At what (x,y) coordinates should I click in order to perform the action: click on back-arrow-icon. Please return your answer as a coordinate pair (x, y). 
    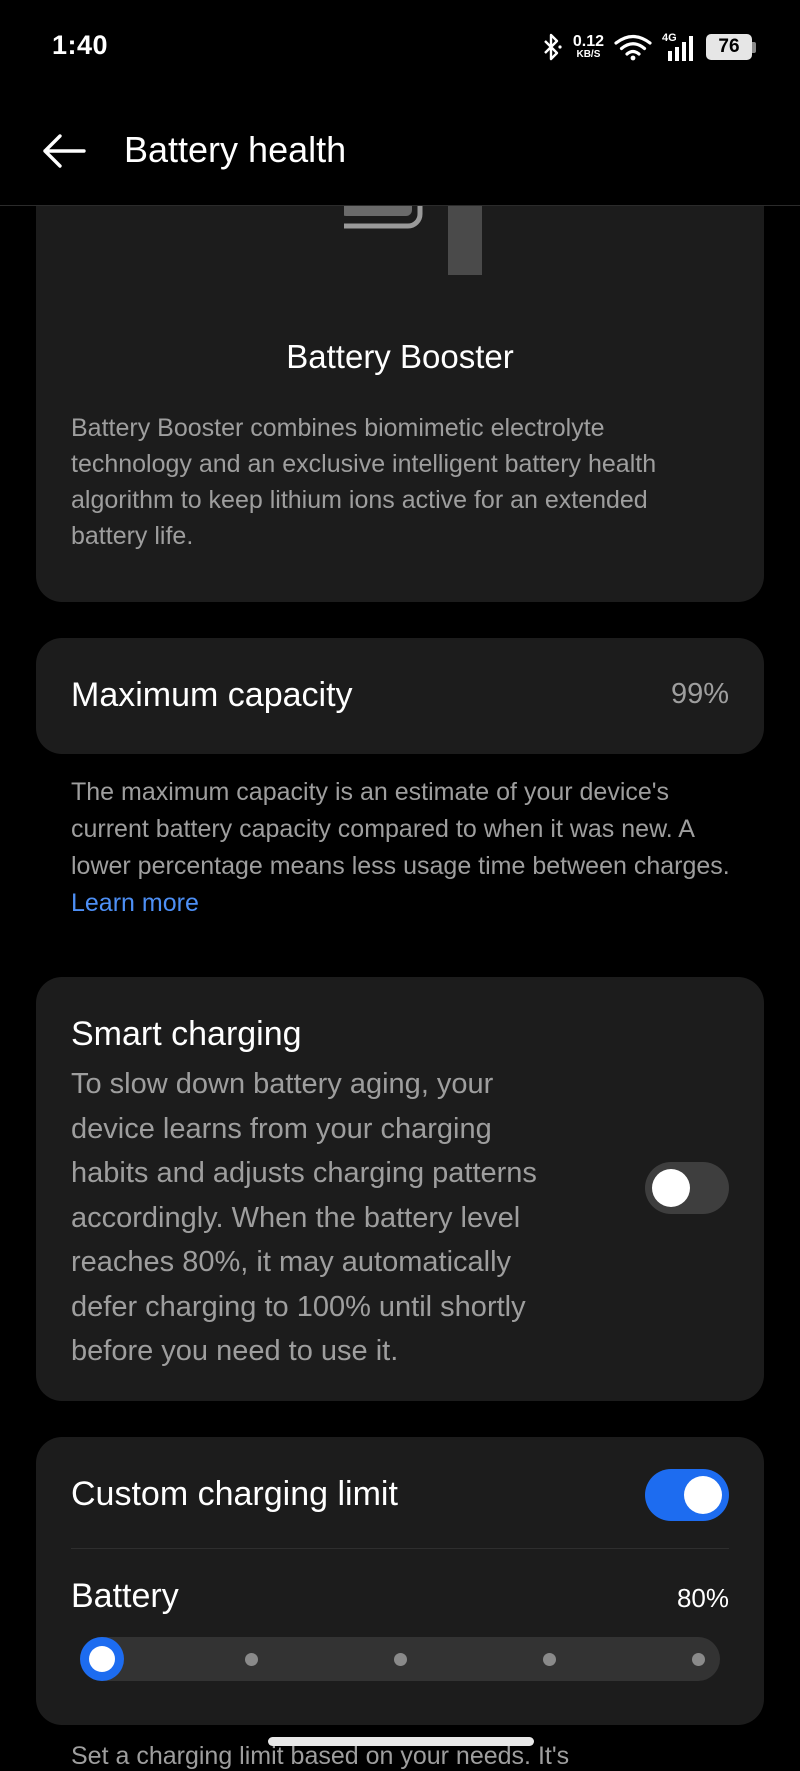
    Looking at the image, I should click on (64, 151).